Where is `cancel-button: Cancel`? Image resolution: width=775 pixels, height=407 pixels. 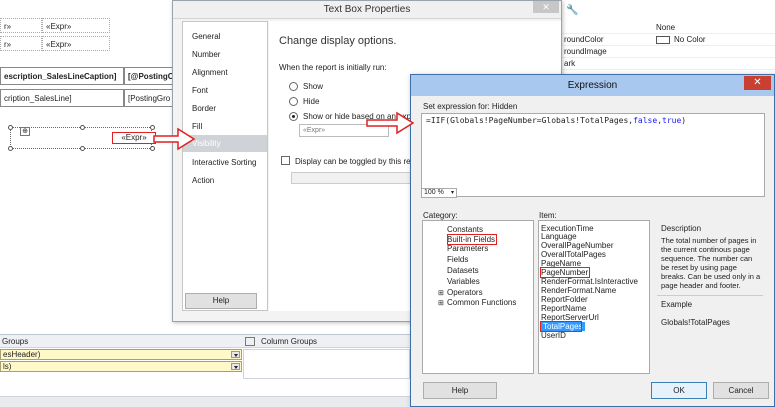 cancel-button: Cancel is located at coordinates (741, 390).